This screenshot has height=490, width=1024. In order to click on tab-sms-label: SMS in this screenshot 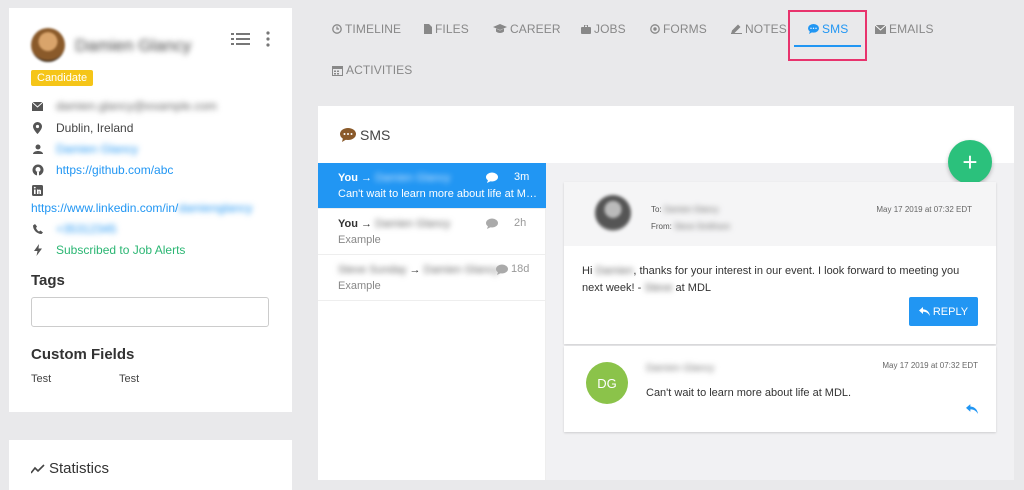, I will do `click(835, 29)`.